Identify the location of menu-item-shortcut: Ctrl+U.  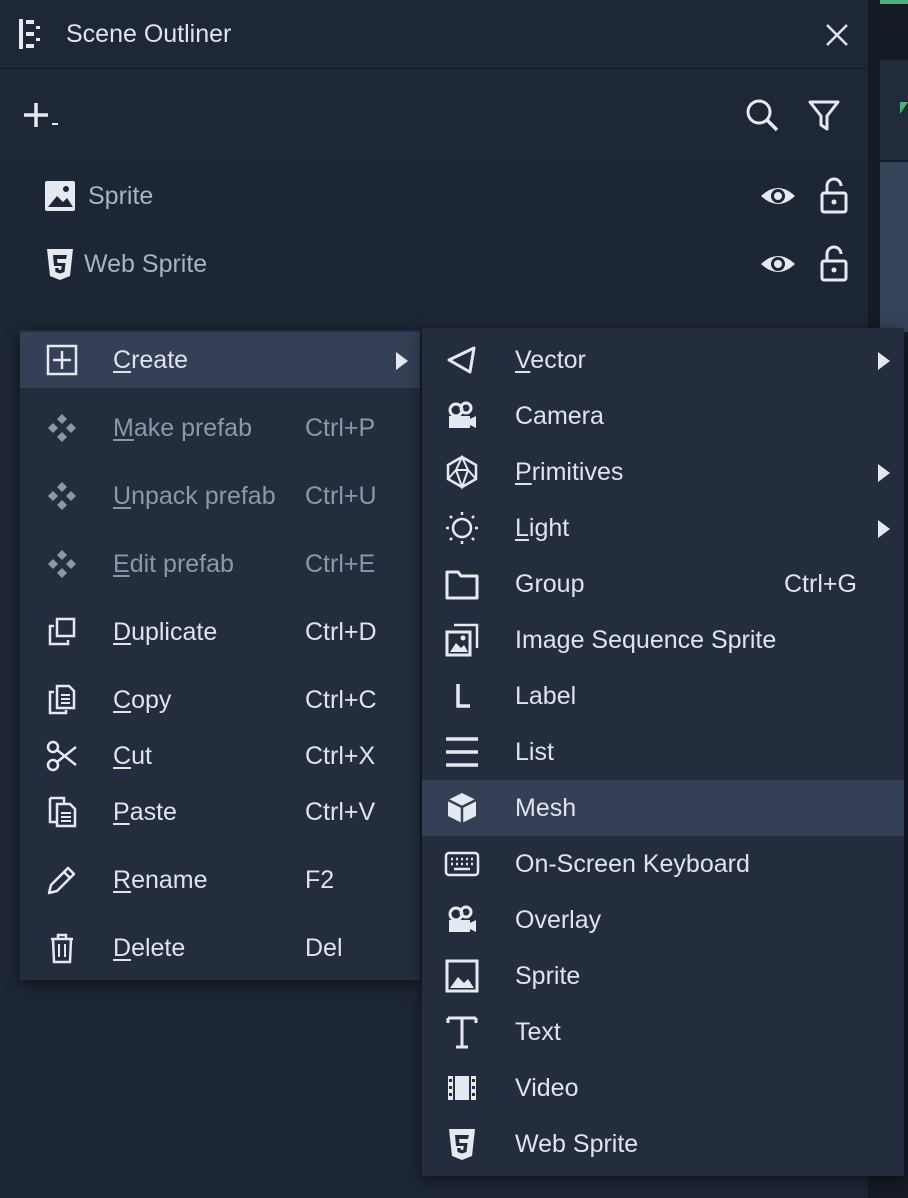
(341, 496).